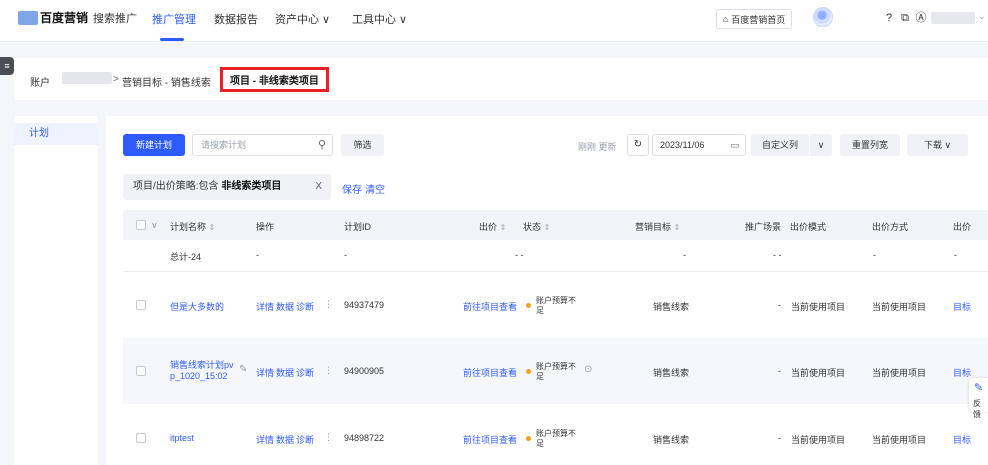 This screenshot has width=988, height=465. Describe the element at coordinates (536, 226) in the screenshot. I see `col-status: 状态 ⇕` at that location.